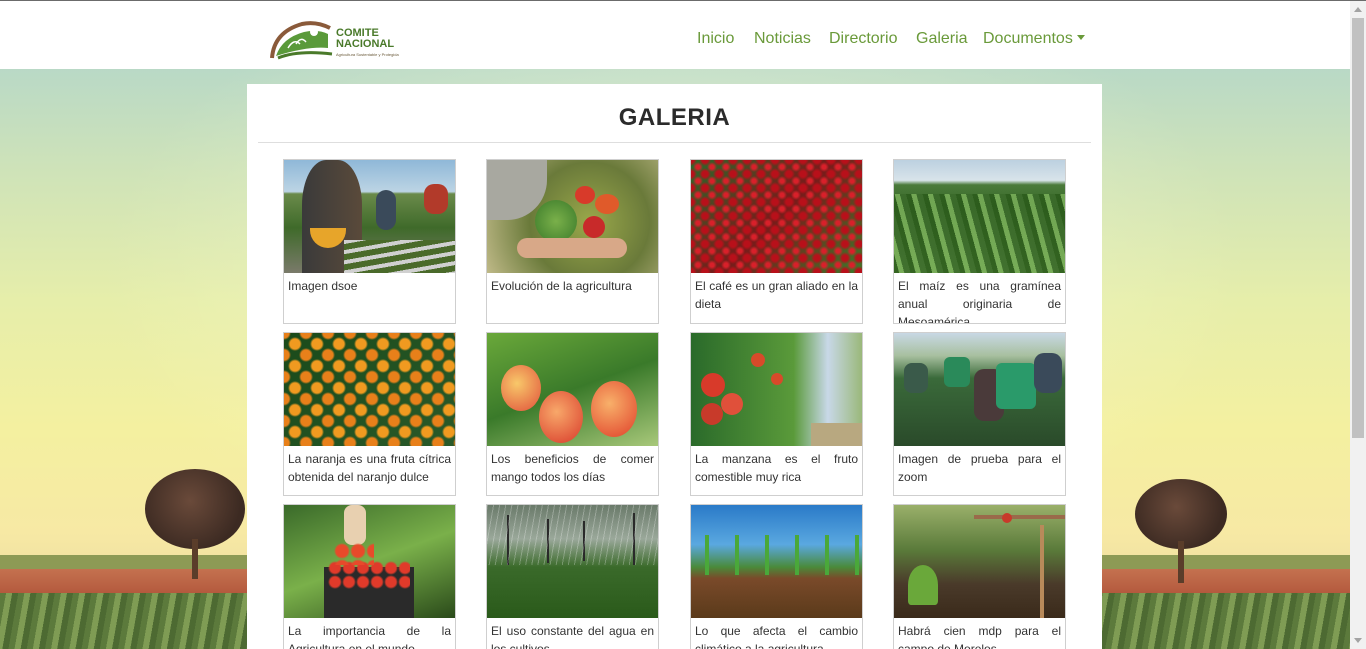 Image resolution: width=1366 pixels, height=649 pixels. Describe the element at coordinates (1358, 228) in the screenshot. I see `scrollbar-thumb` at that location.